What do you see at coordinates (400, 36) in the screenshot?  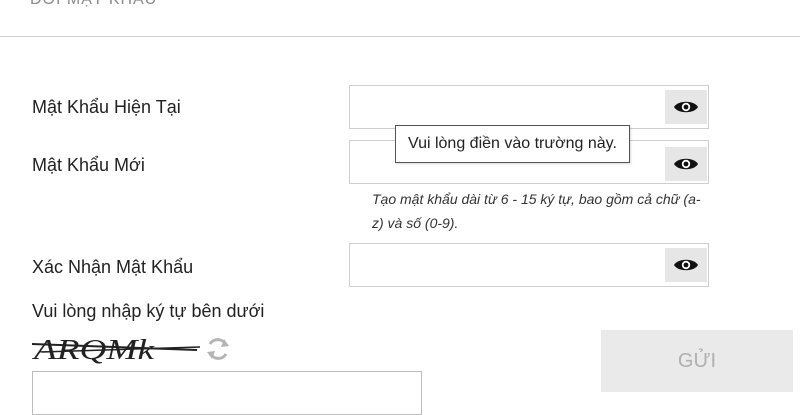 I see `header-divider` at bounding box center [400, 36].